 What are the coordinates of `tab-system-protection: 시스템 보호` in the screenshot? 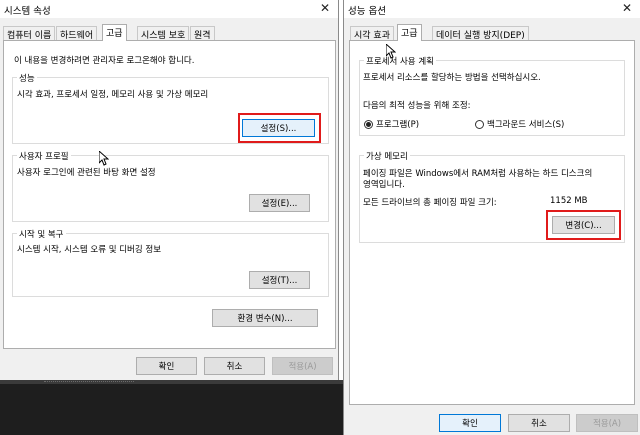 It's located at (163, 33).